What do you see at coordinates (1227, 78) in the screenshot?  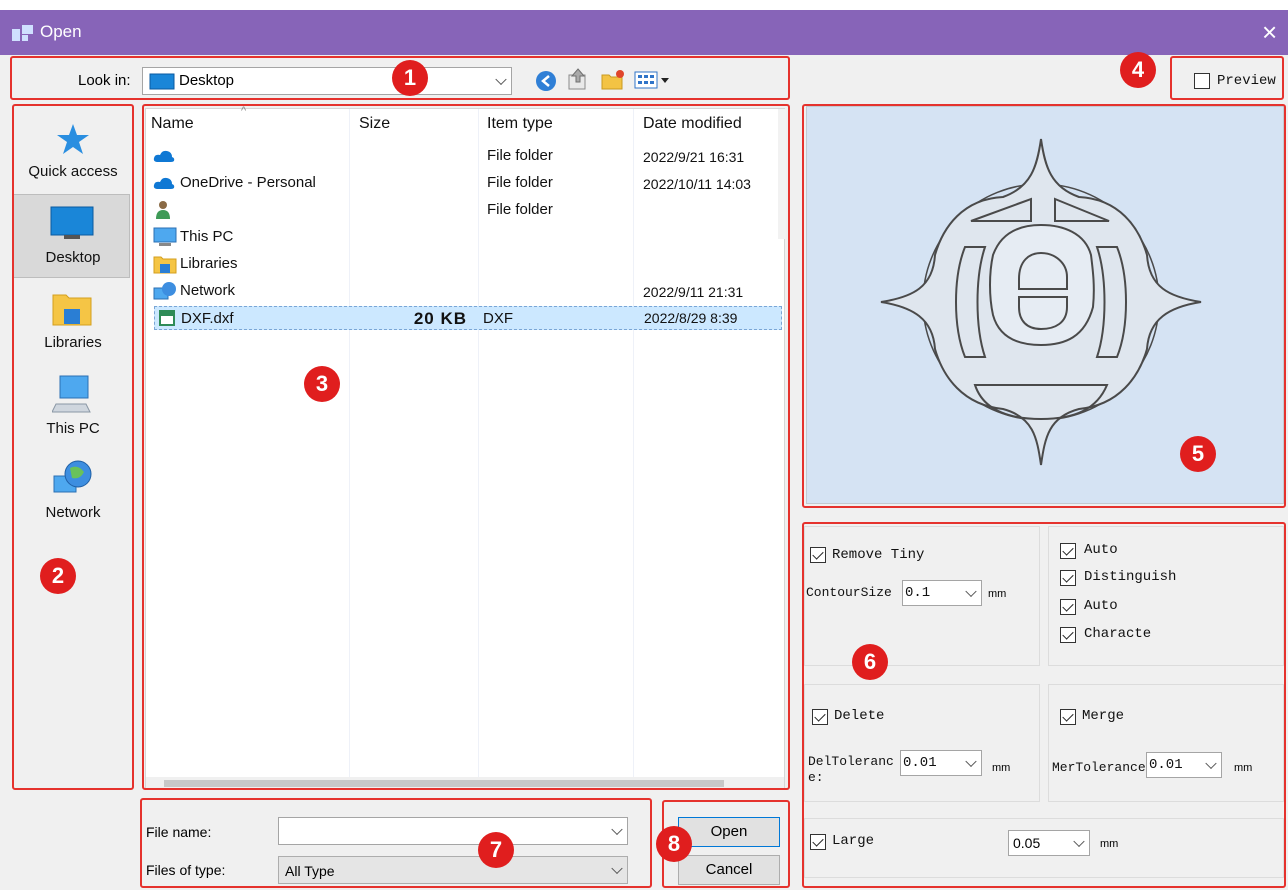 I see `annotation-box-preview` at bounding box center [1227, 78].